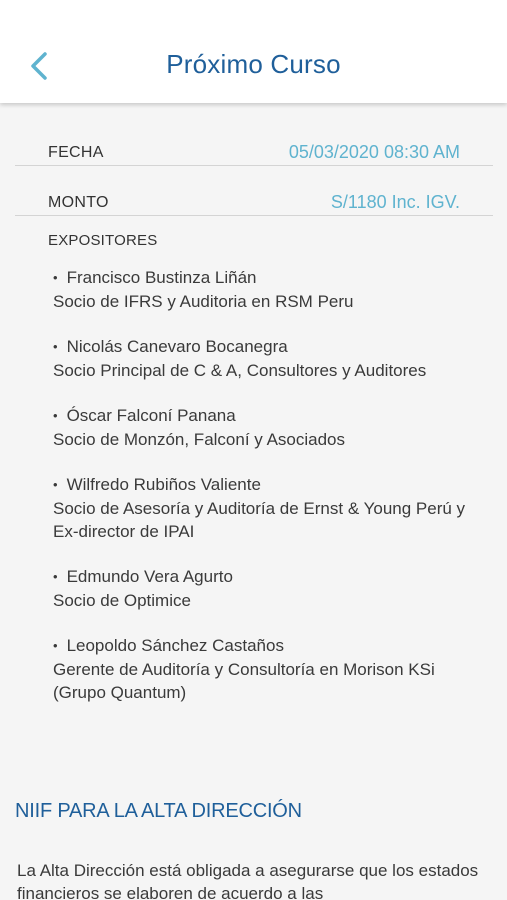 The width and height of the screenshot is (507, 900). I want to click on expositor-role: Socio de Optimice, so click(122, 600).